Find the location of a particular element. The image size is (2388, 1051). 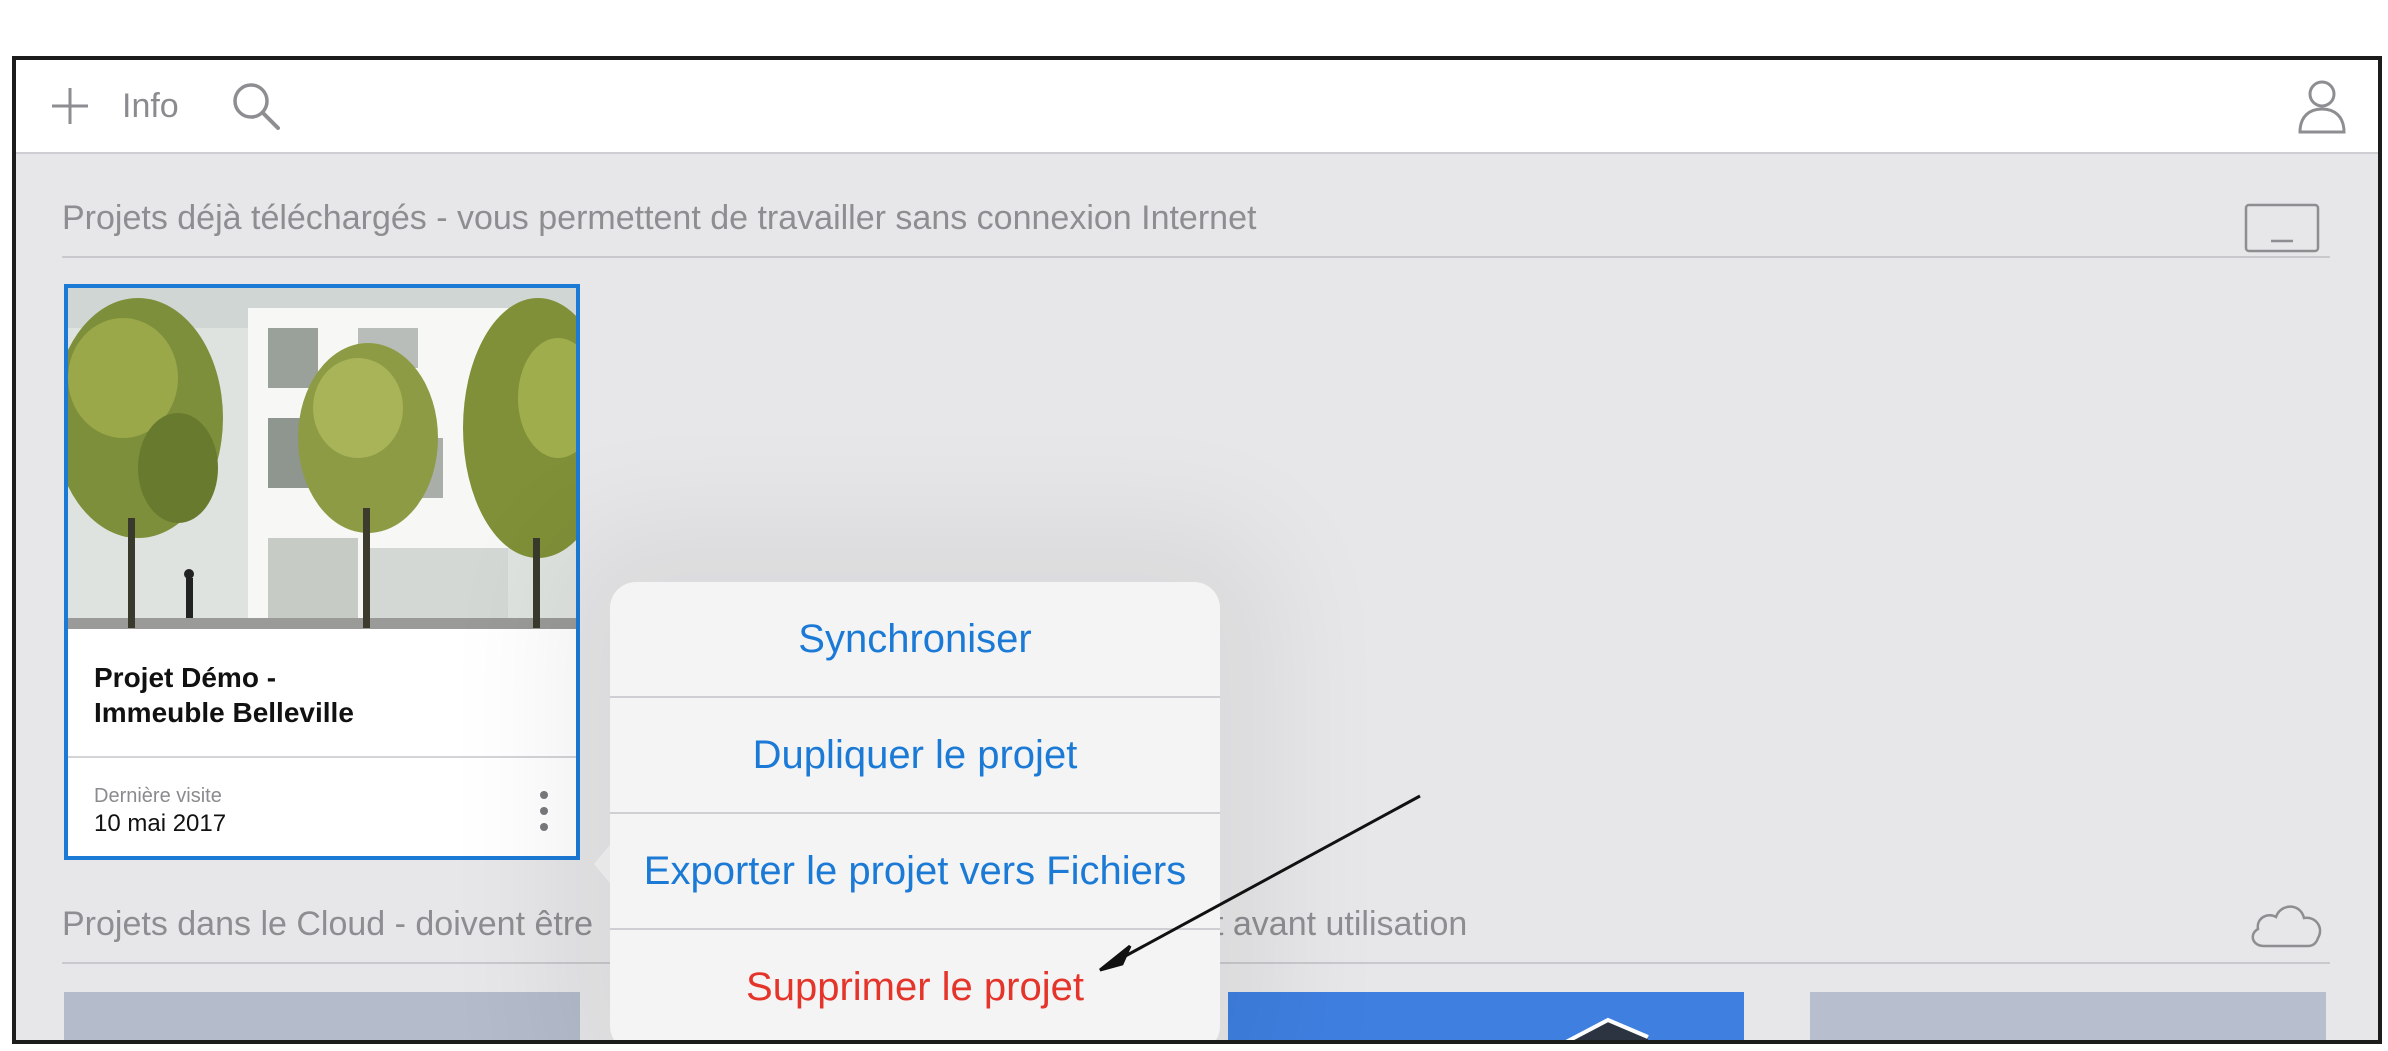

project-thumbnail is located at coordinates (322, 458).